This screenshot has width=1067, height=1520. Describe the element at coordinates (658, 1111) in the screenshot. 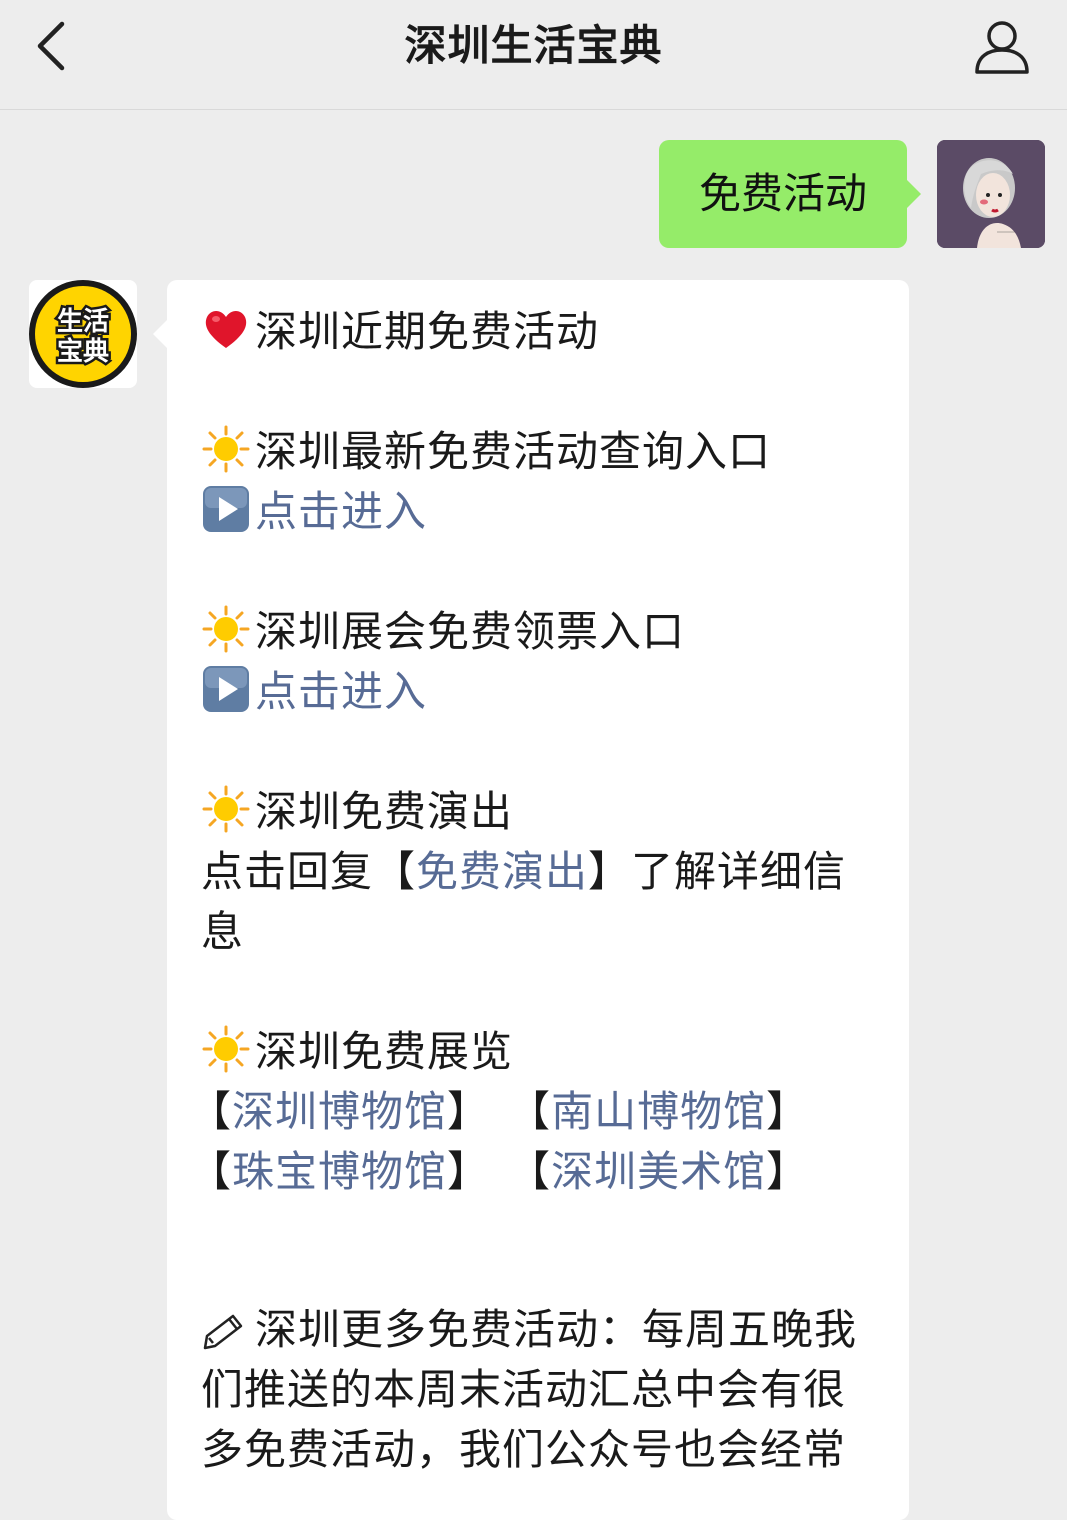

I see `museum-link-nanshan: 南山博物馆` at that location.